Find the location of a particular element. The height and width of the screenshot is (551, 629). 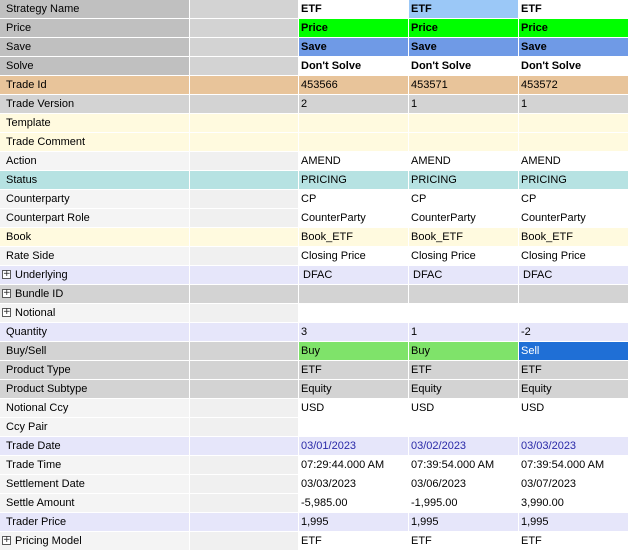

buy-sell-cell-1: Buy is located at coordinates (354, 351).